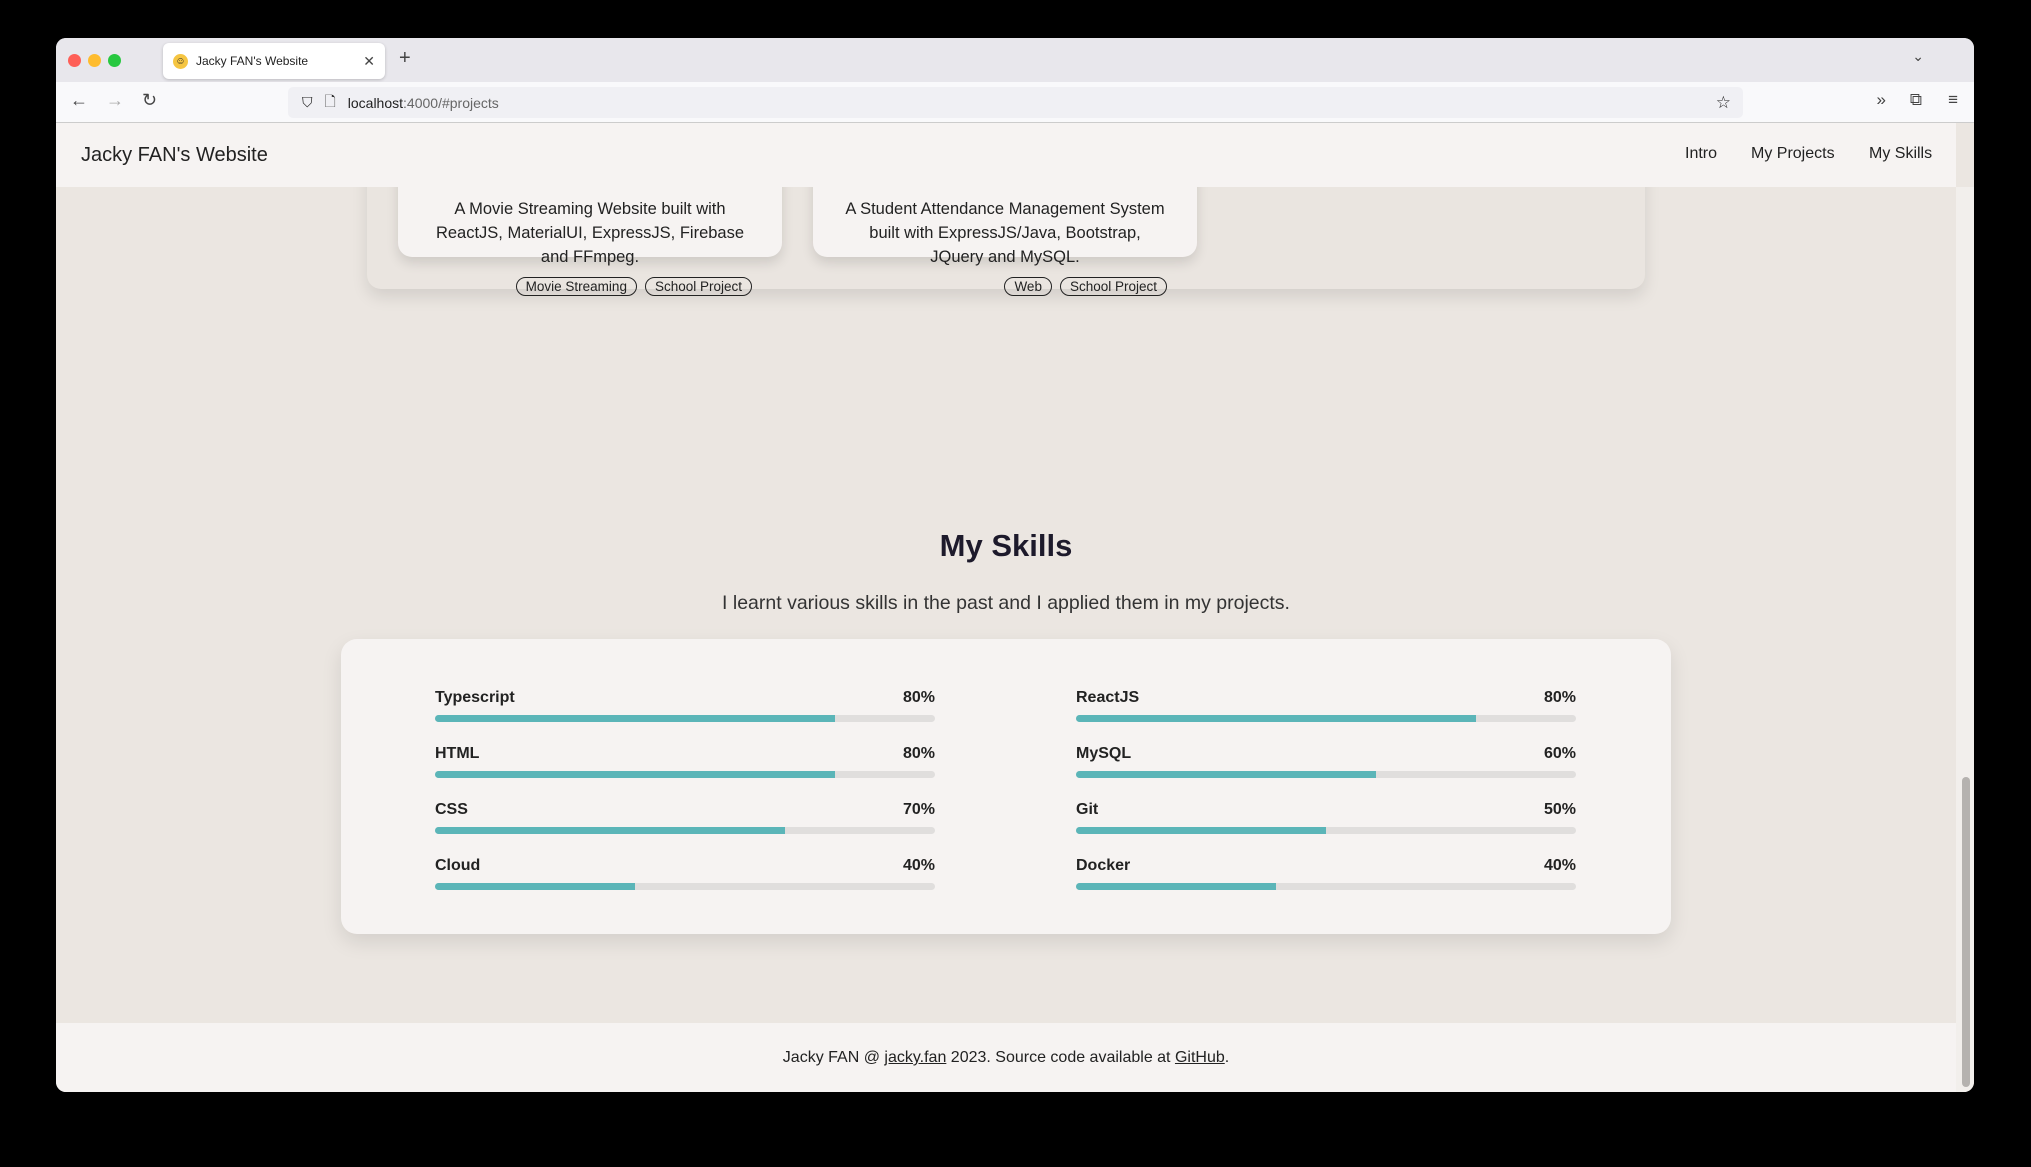 Image resolution: width=2031 pixels, height=1167 pixels. What do you see at coordinates (1723, 103) in the screenshot?
I see `bookmark-star-icon: ☆` at bounding box center [1723, 103].